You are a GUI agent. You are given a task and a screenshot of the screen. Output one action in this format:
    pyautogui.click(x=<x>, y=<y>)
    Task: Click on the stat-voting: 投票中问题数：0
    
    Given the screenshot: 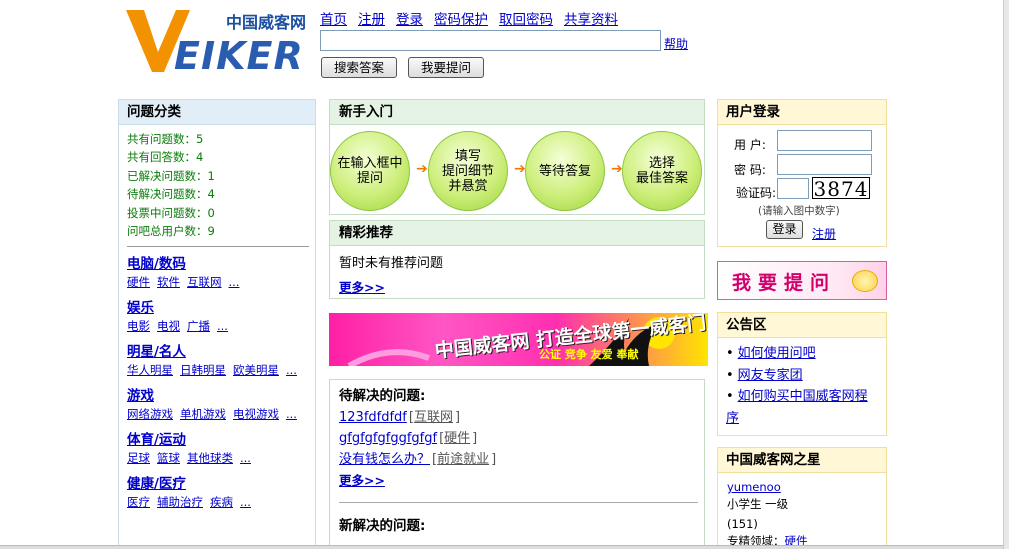 What is the action you would take?
    pyautogui.click(x=171, y=212)
    